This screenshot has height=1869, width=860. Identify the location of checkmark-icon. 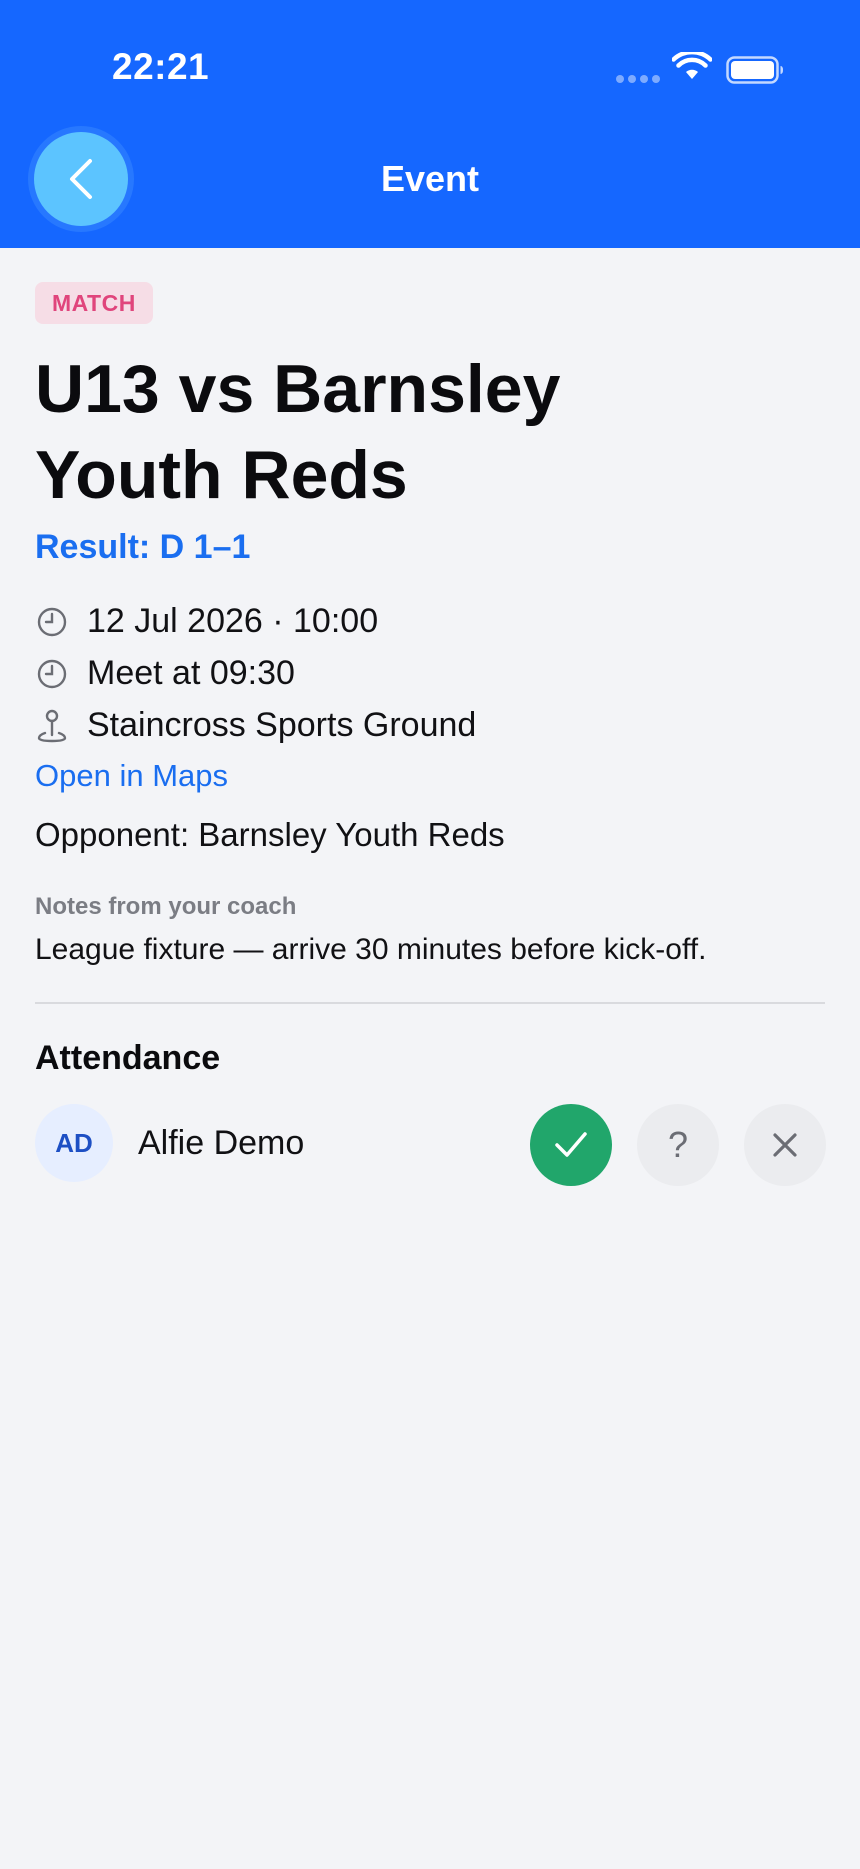
(571, 1144).